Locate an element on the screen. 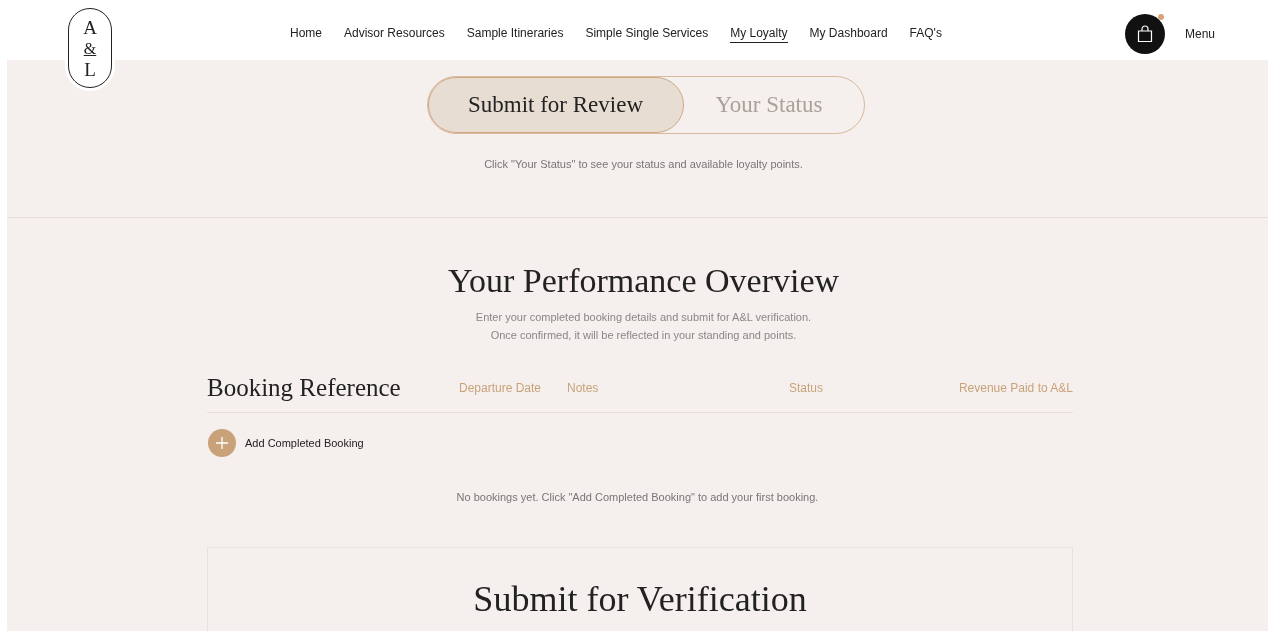  nav-link: My Loyalty is located at coordinates (759, 34).